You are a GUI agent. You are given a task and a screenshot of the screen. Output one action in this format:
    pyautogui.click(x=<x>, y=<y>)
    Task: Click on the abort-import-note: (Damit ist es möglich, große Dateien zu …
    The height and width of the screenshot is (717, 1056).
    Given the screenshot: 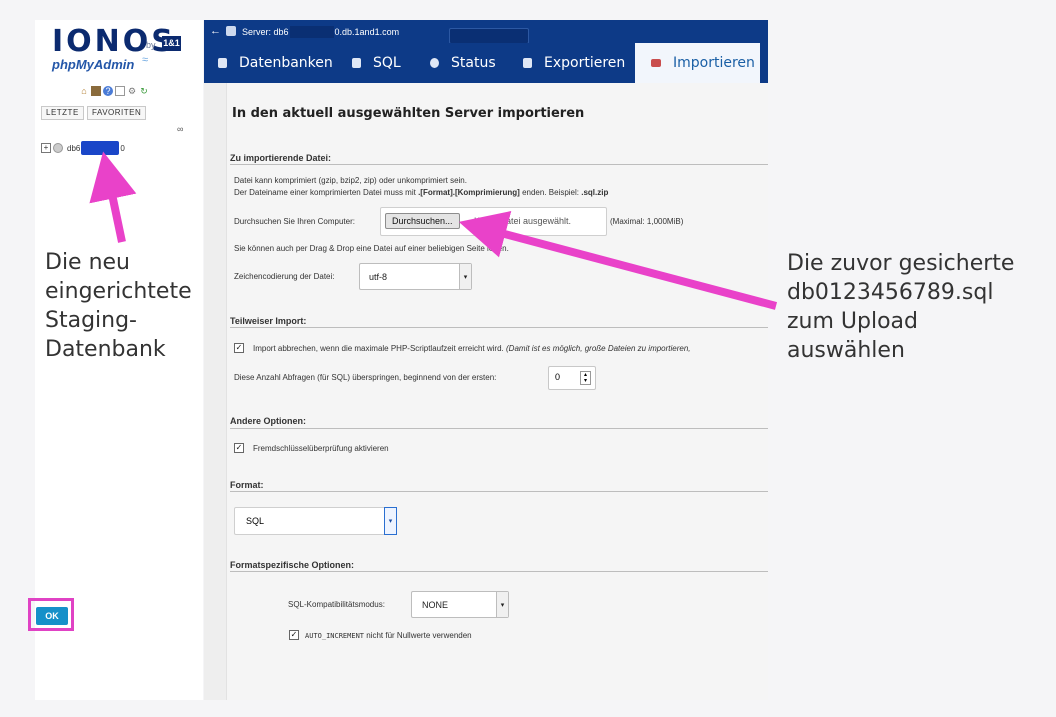 What is the action you would take?
    pyautogui.click(x=598, y=348)
    